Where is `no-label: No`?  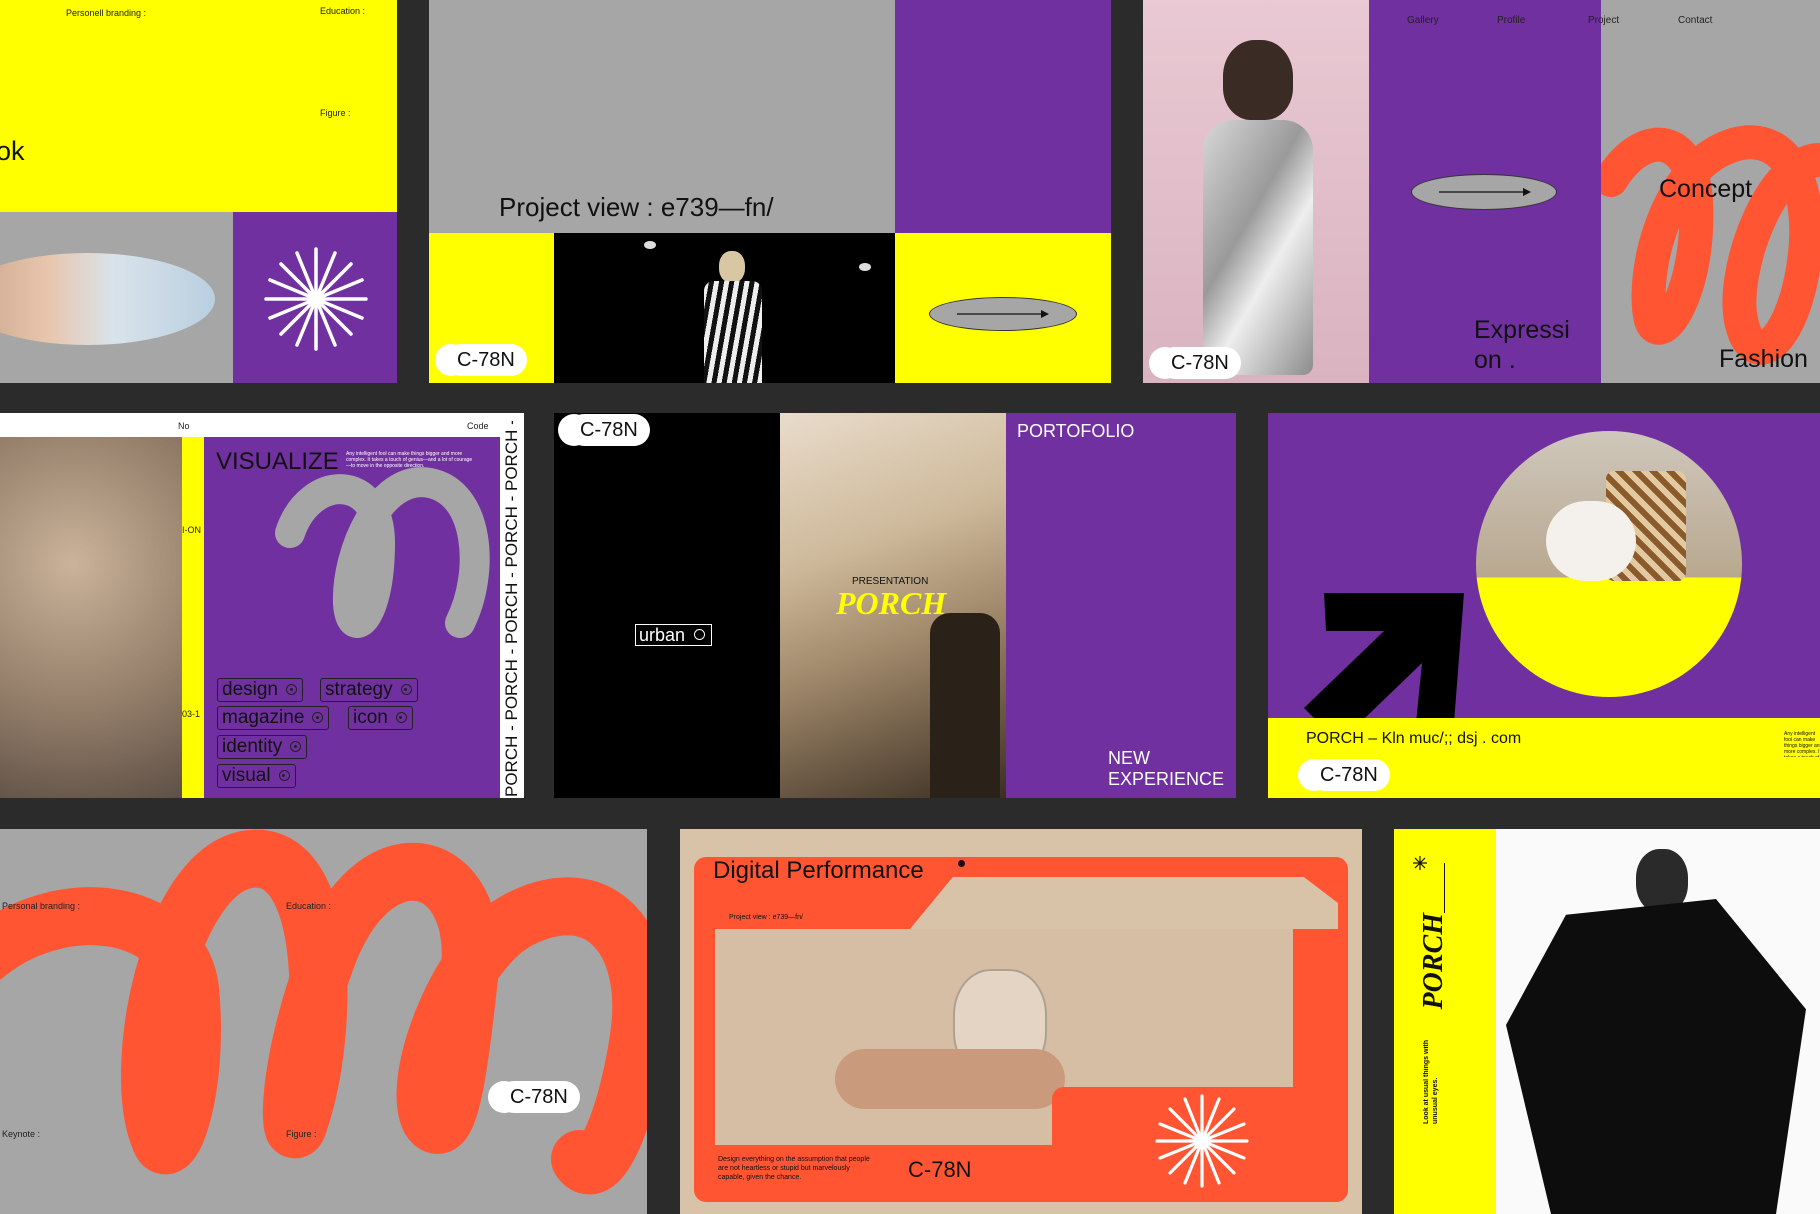
no-label: No is located at coordinates (184, 426).